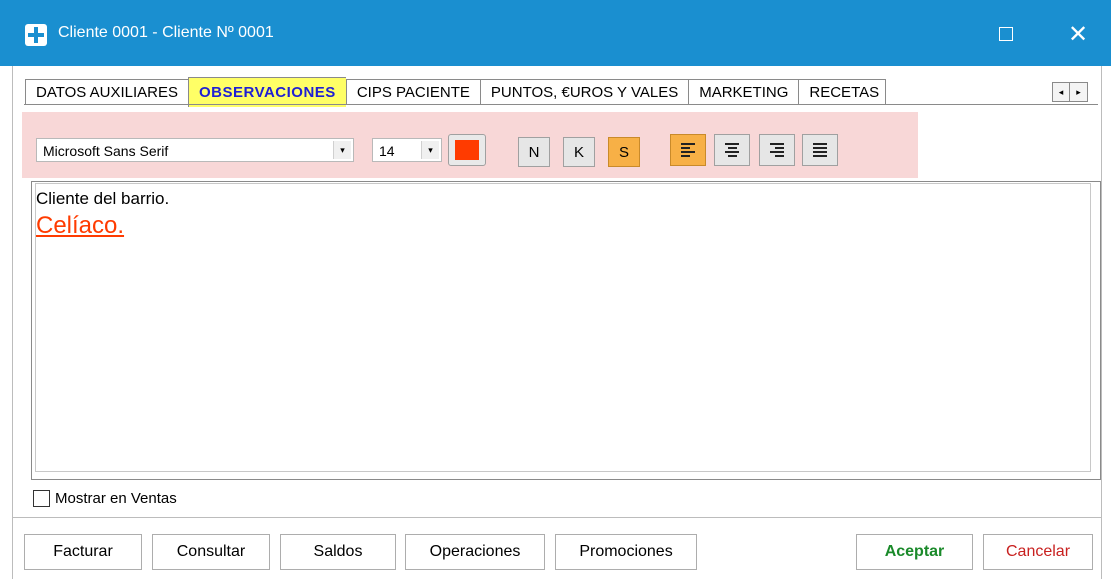 This screenshot has width=1111, height=579. What do you see at coordinates (166, 32) in the screenshot?
I see `window-title: Cliente 0001 - Cliente Nº 0001` at bounding box center [166, 32].